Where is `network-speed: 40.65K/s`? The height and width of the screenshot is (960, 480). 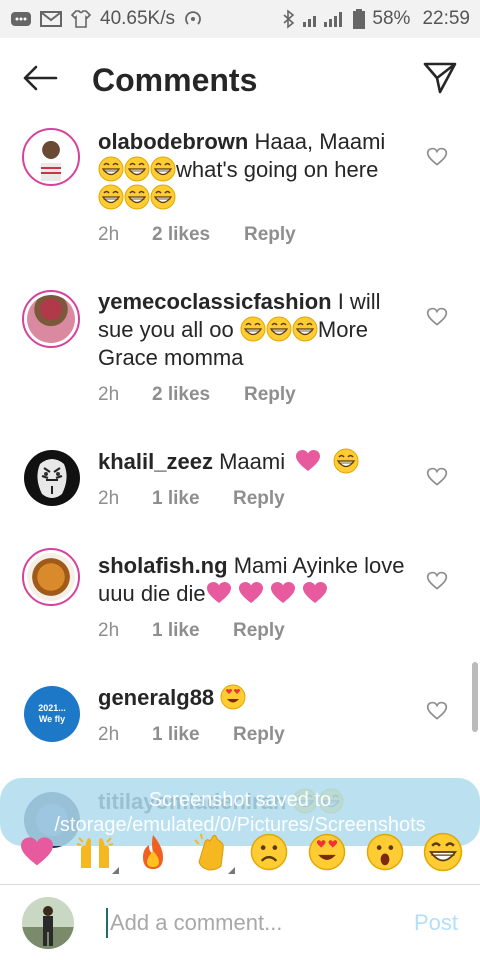
network-speed: 40.65K/s is located at coordinates (137, 18).